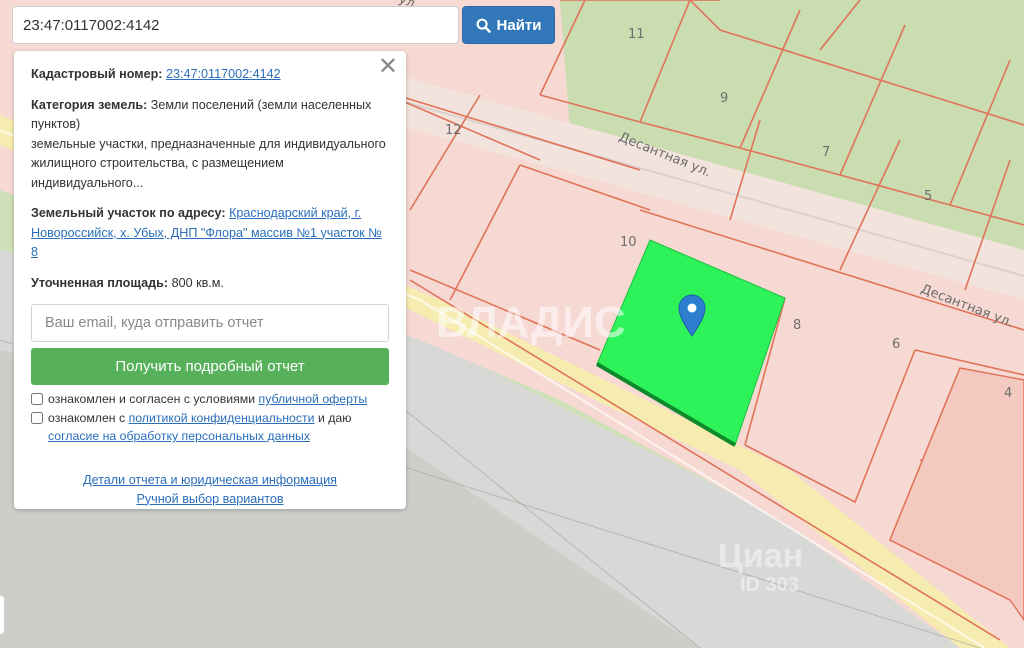 The height and width of the screenshot is (648, 1024). I want to click on consent-privacy-checkbox, so click(37, 417).